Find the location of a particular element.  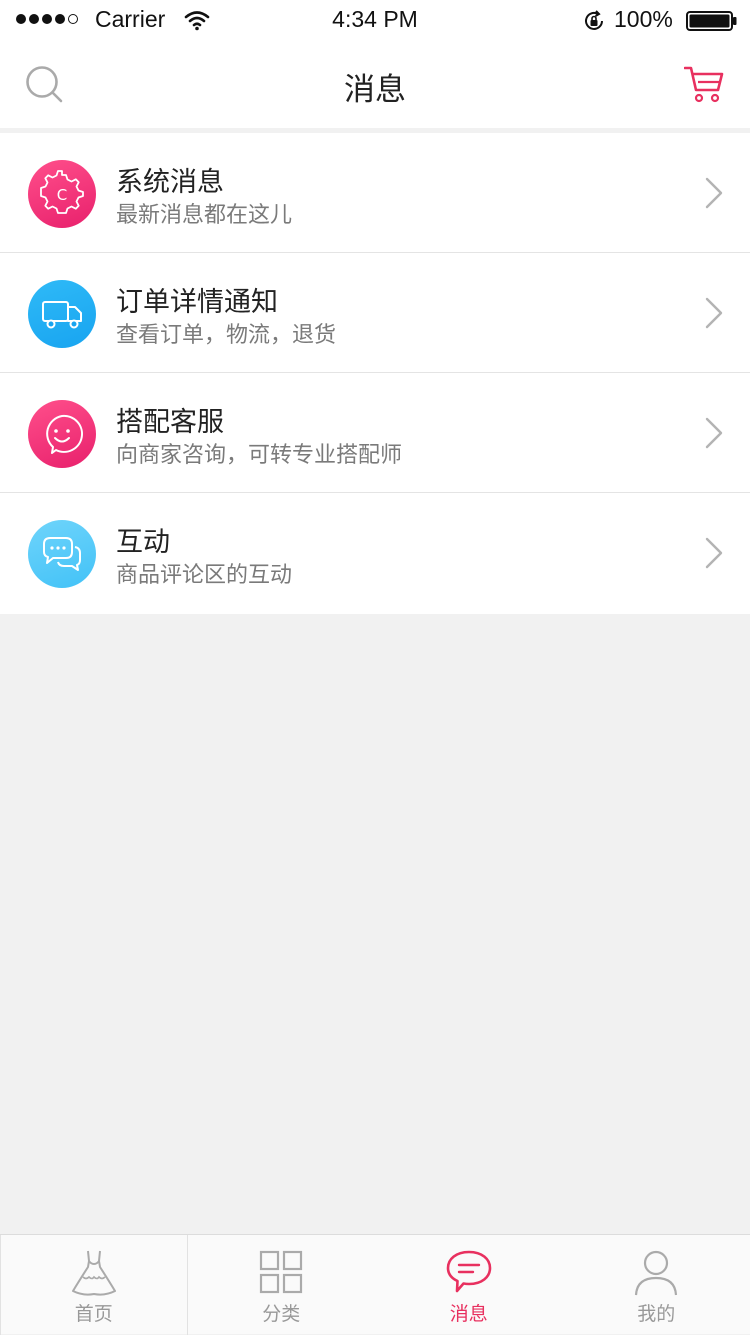

item-title: 搭配客服 is located at coordinates (170, 419).